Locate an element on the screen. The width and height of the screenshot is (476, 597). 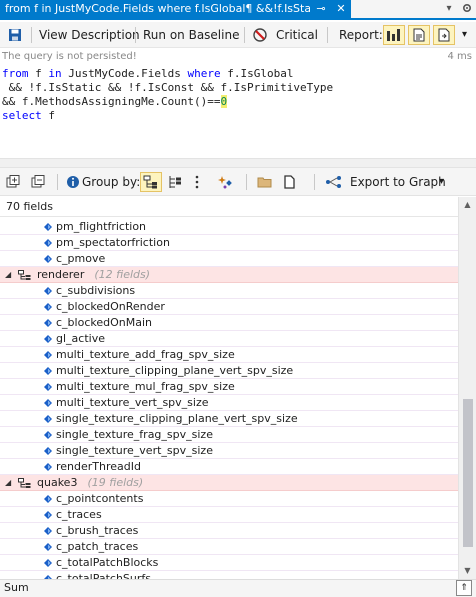
group-name: renderer is located at coordinates (61, 274).